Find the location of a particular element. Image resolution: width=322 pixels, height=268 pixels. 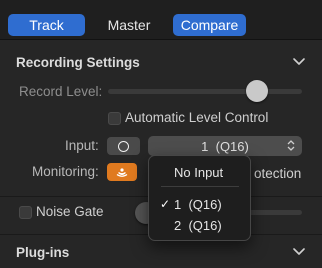

menu-item-input-2: 2 (Q16) is located at coordinates (199, 225).